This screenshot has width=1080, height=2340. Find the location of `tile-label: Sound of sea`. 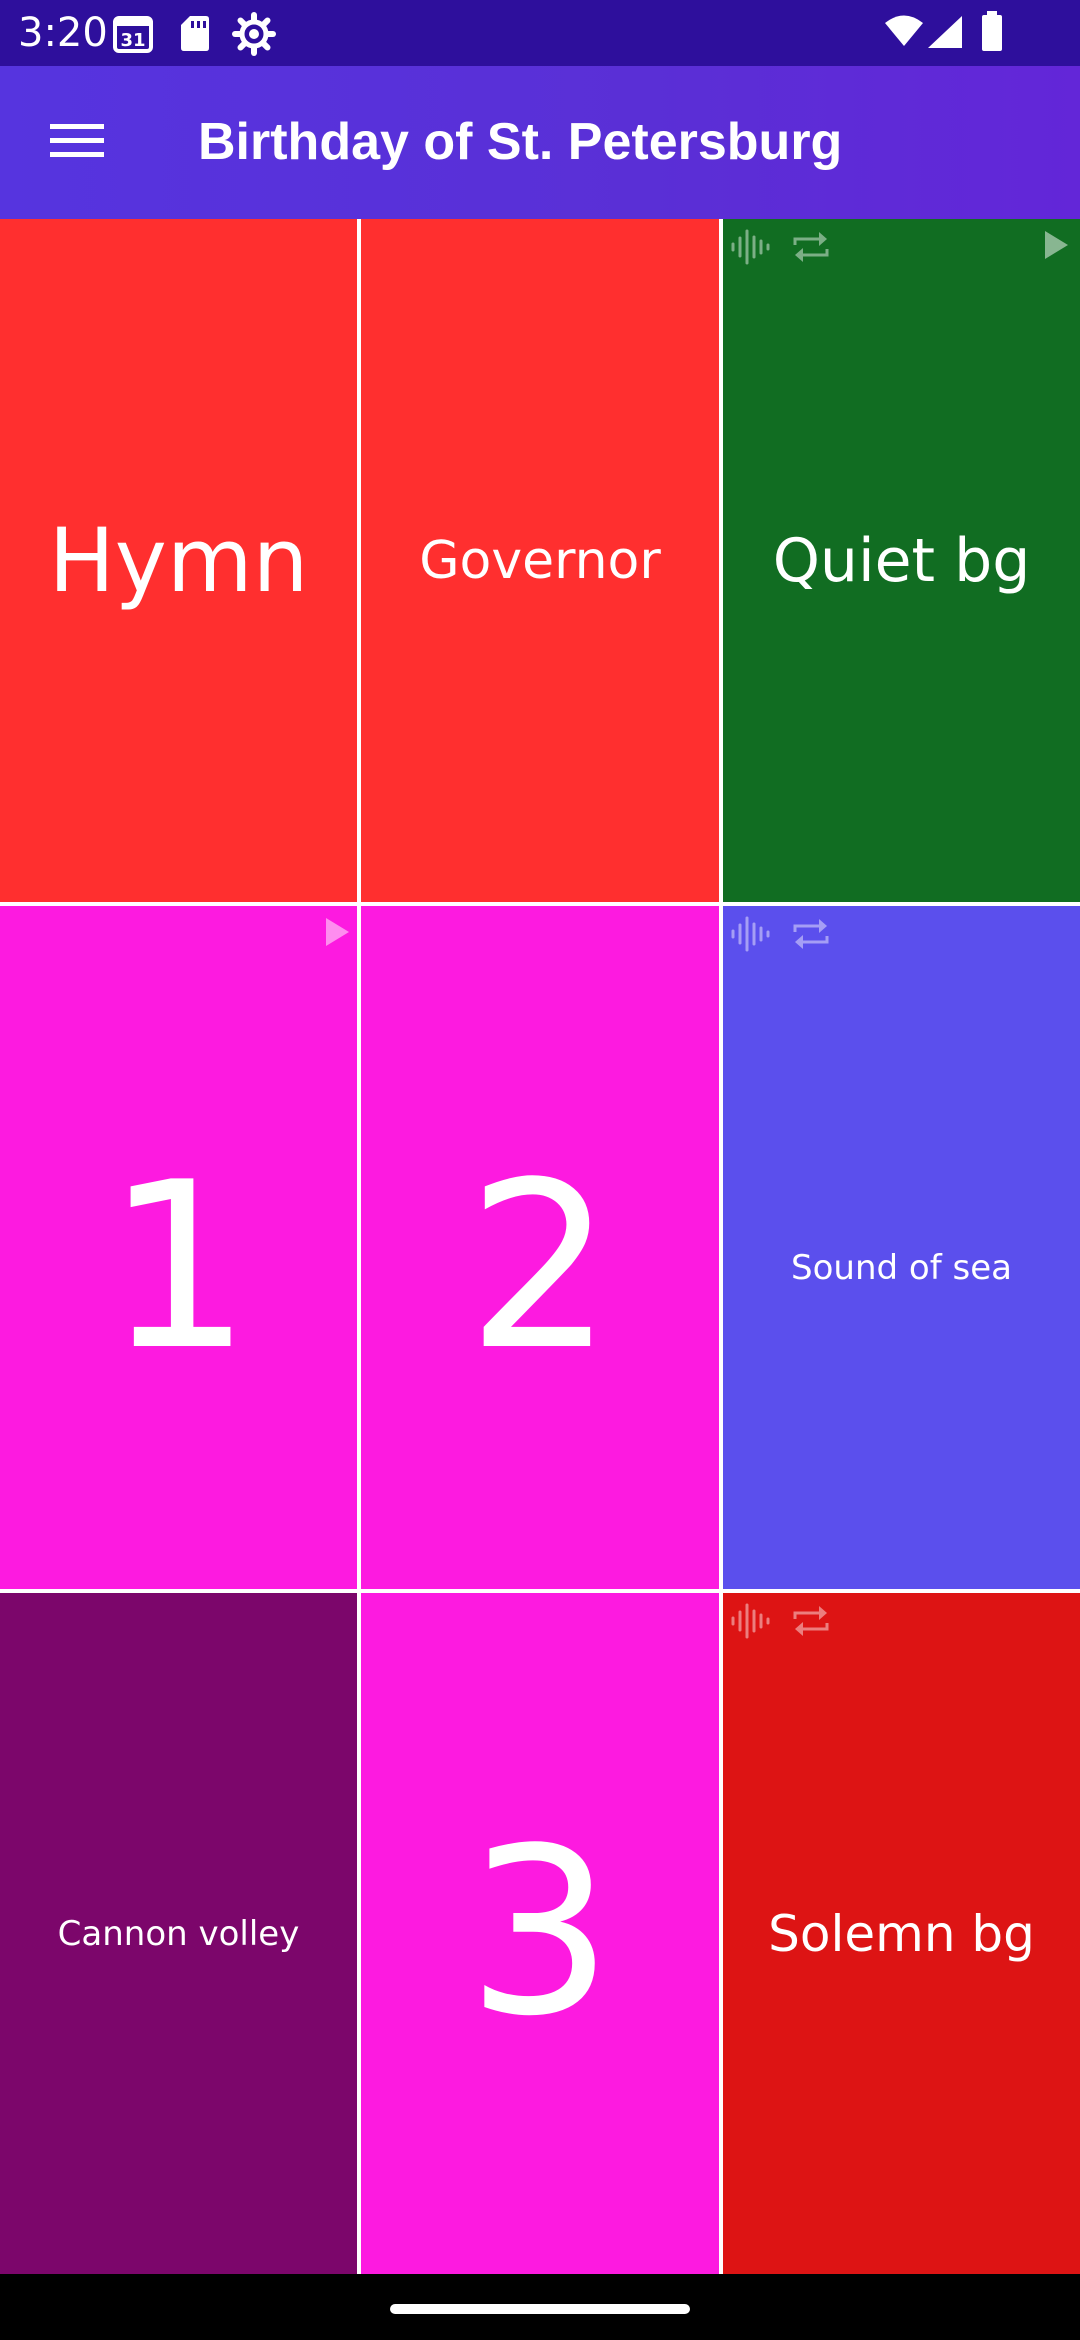

tile-label: Sound of sea is located at coordinates (901, 1267).